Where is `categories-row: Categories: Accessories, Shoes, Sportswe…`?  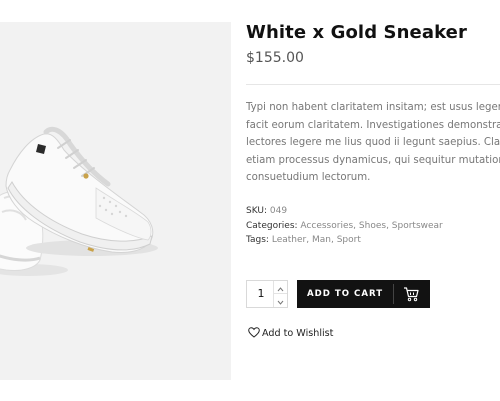 categories-row: Categories: Accessories, Shoes, Sportswe… is located at coordinates (344, 226).